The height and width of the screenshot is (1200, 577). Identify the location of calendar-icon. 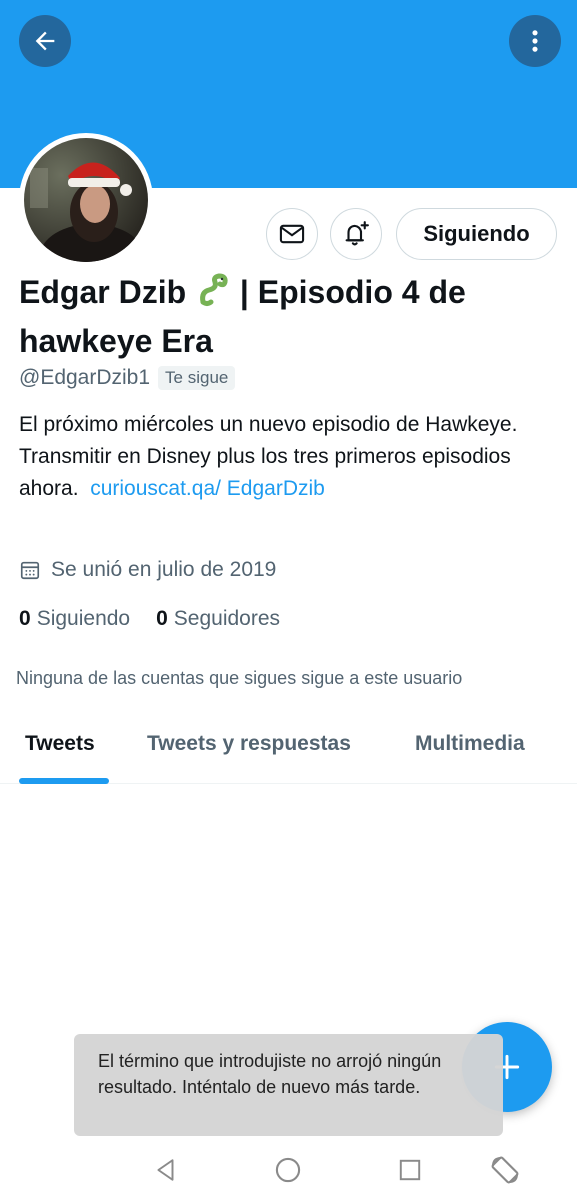
(30, 570).